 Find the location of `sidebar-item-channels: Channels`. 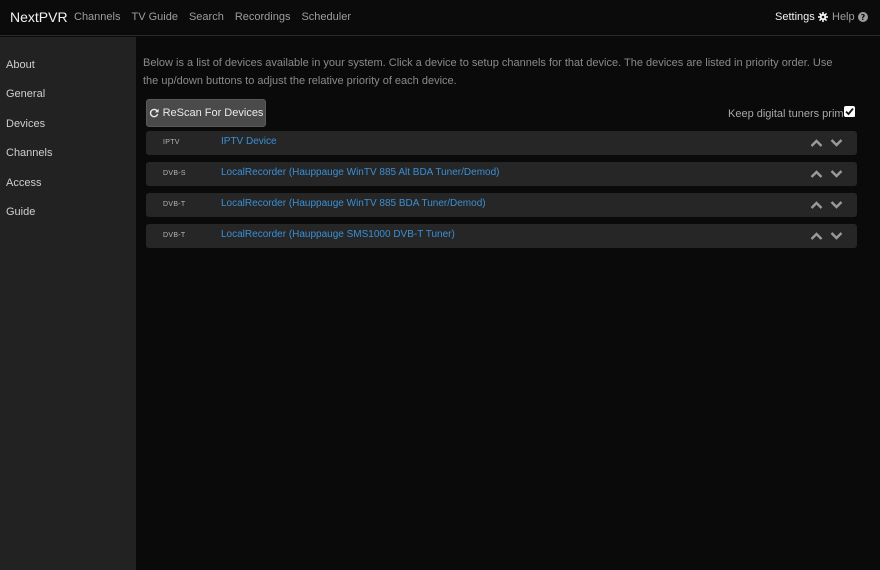

sidebar-item-channels: Channels is located at coordinates (29, 153).